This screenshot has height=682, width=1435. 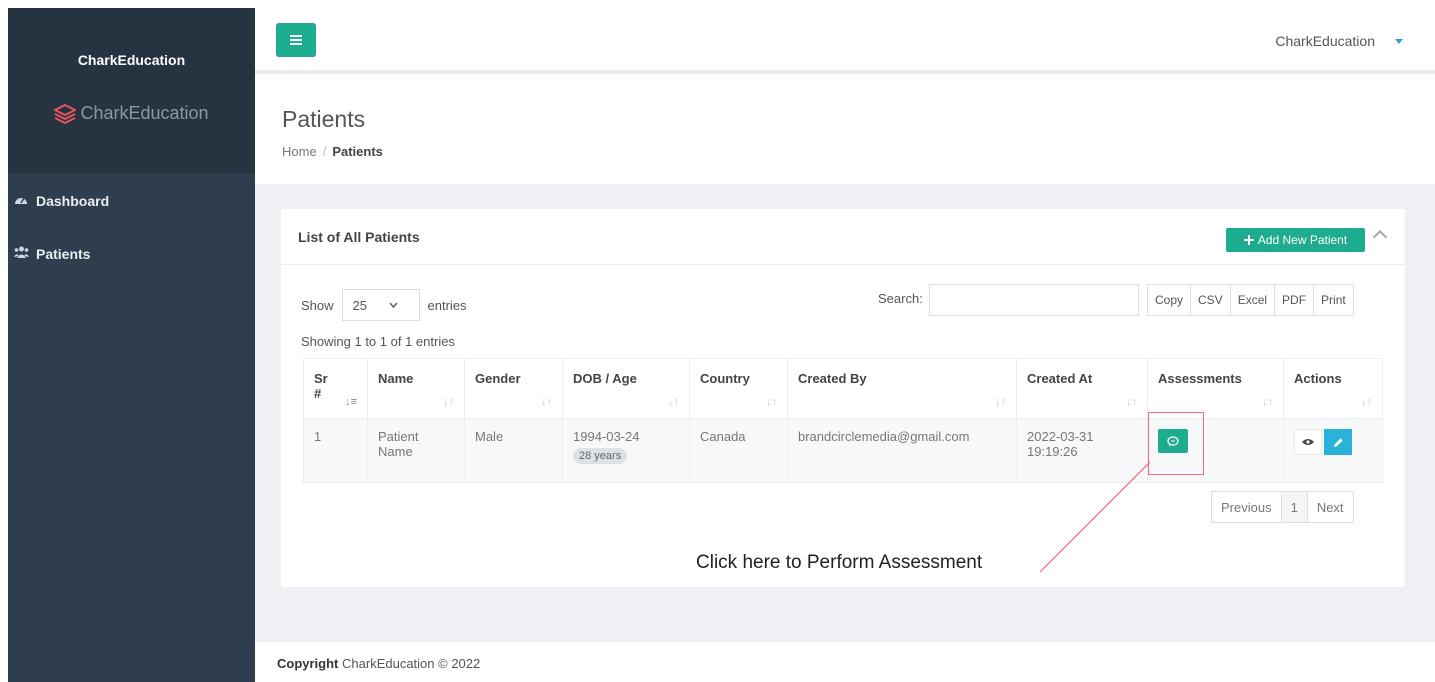 I want to click on search-label: Search:, so click(x=900, y=298).